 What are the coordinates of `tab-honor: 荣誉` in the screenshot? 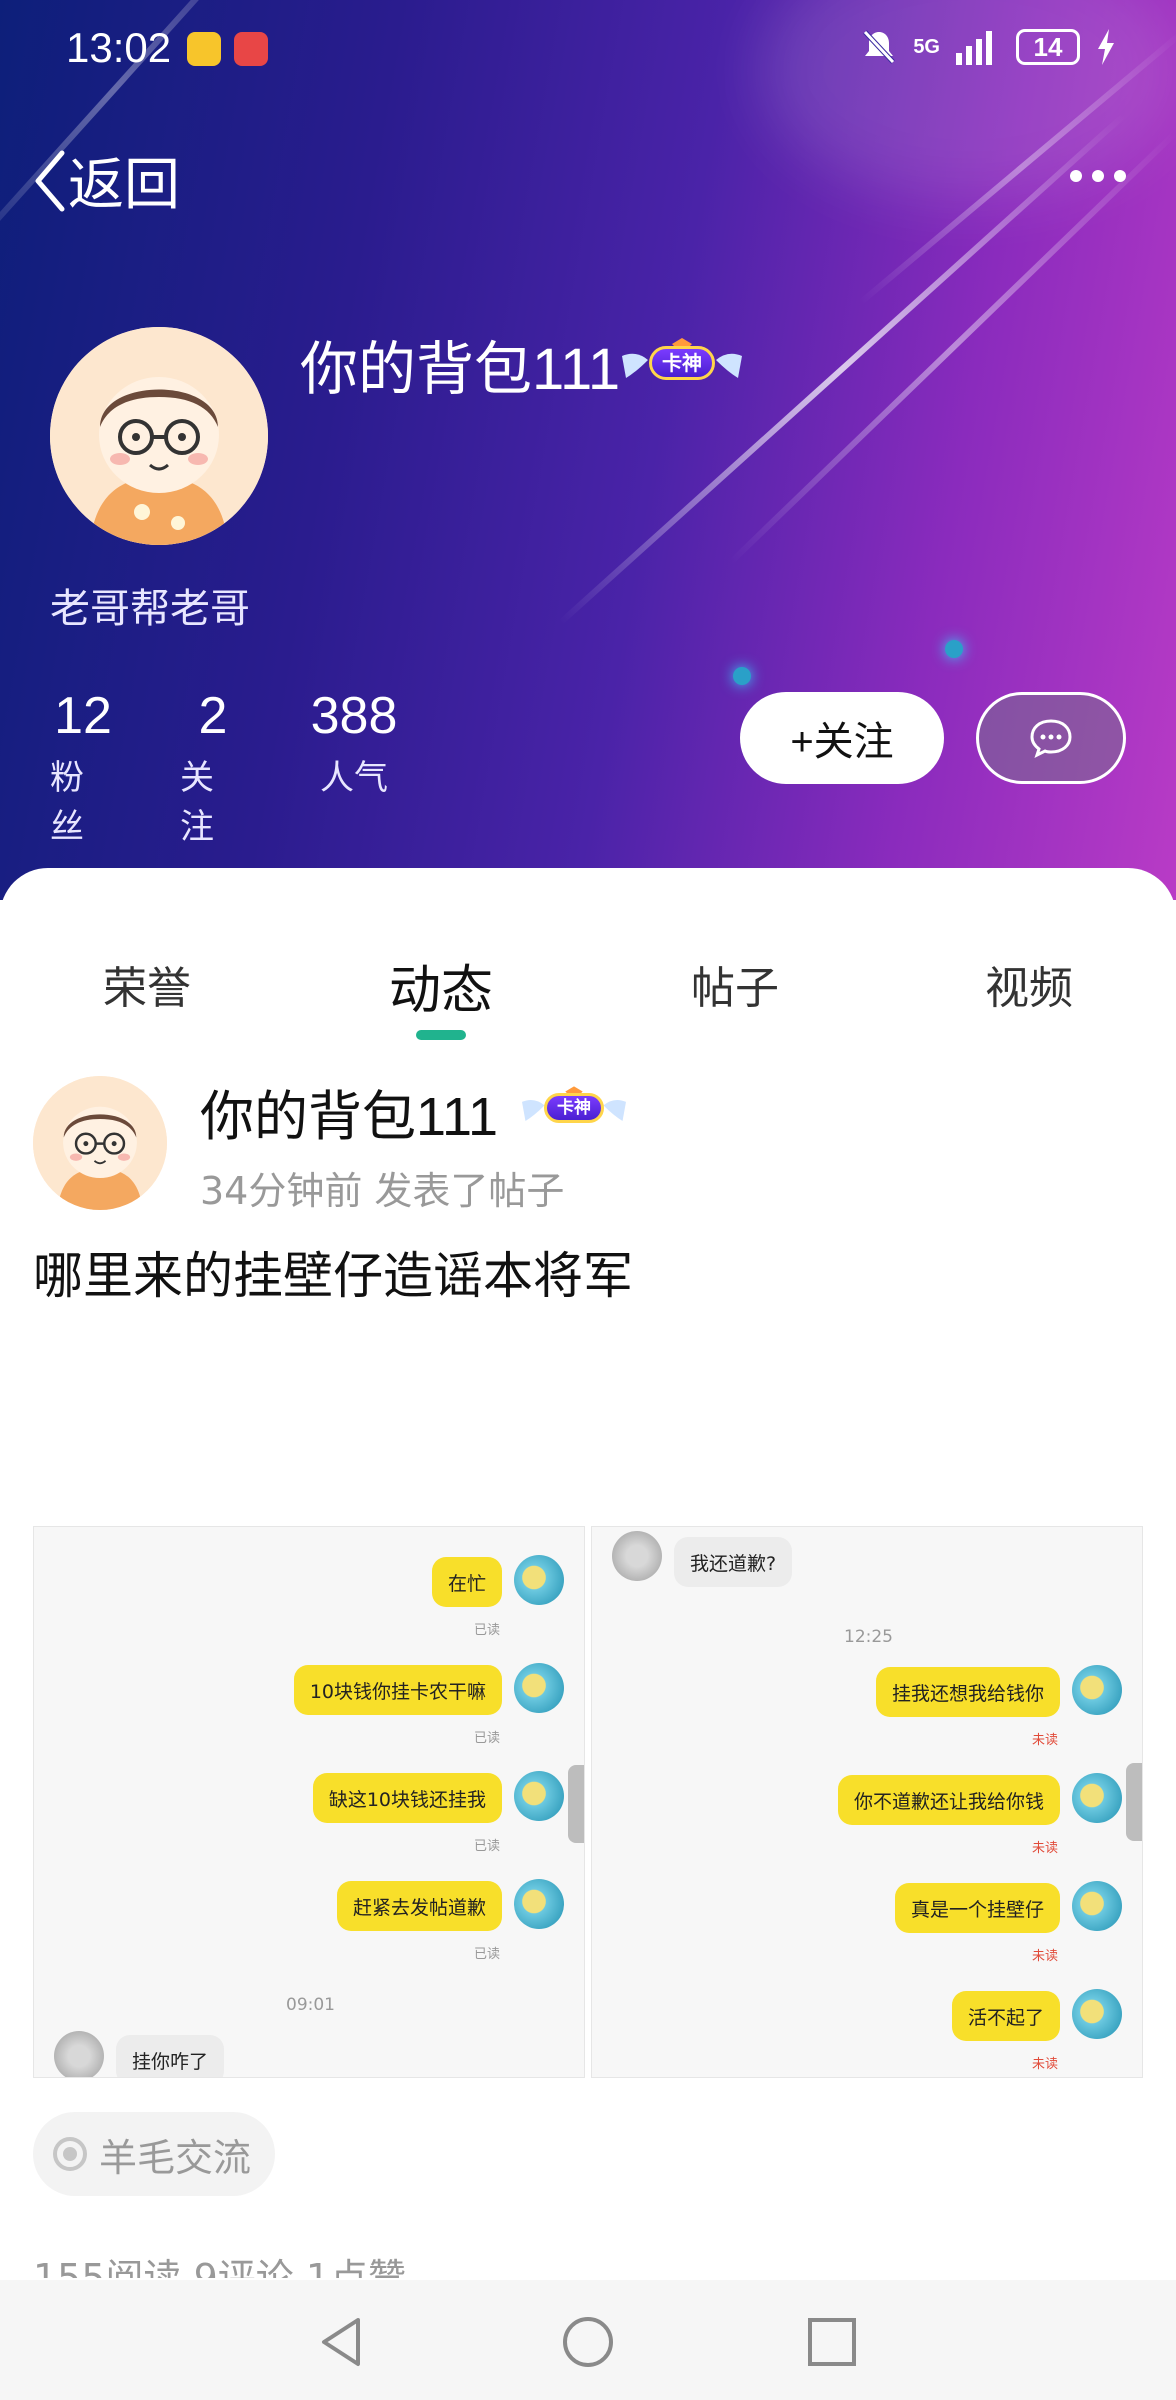 It's located at (147, 984).